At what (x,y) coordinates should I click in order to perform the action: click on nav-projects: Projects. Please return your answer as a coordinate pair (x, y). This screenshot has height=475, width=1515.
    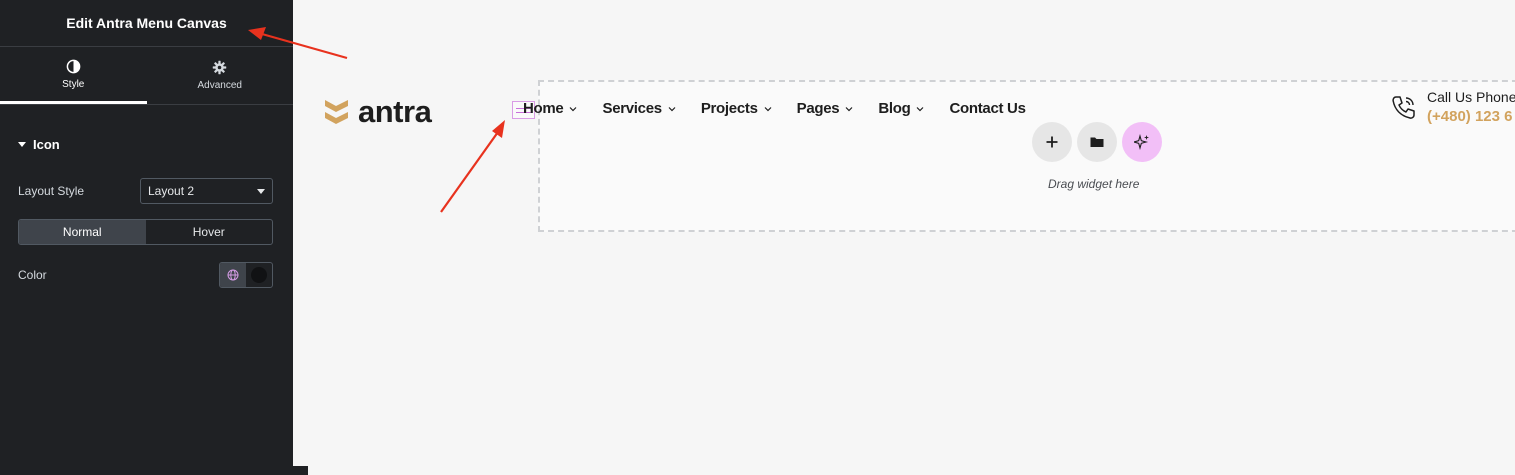
    Looking at the image, I should click on (736, 108).